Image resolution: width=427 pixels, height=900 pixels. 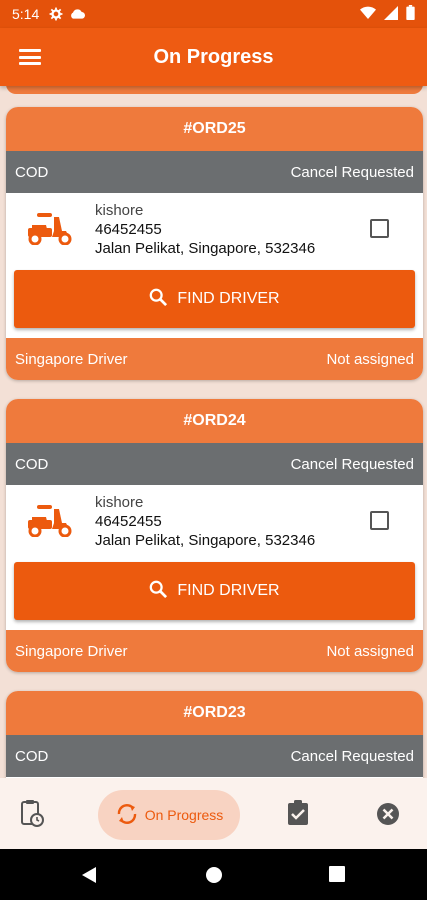 What do you see at coordinates (26, 14) in the screenshot?
I see `status-time: 5:14` at bounding box center [26, 14].